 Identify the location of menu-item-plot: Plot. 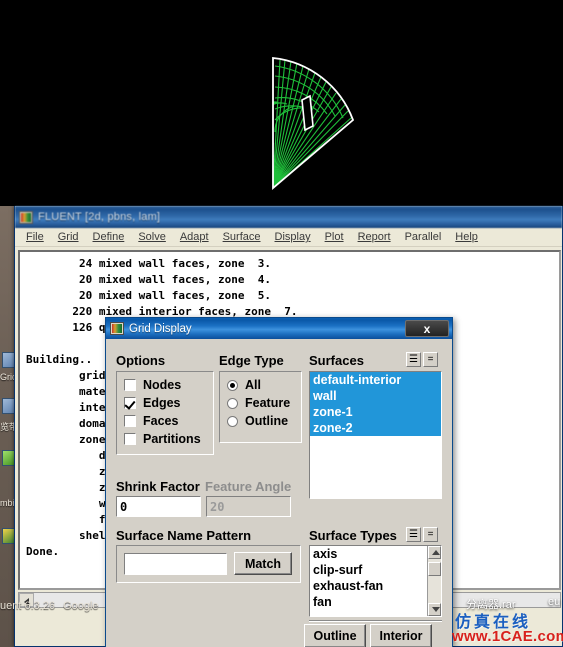
(334, 237).